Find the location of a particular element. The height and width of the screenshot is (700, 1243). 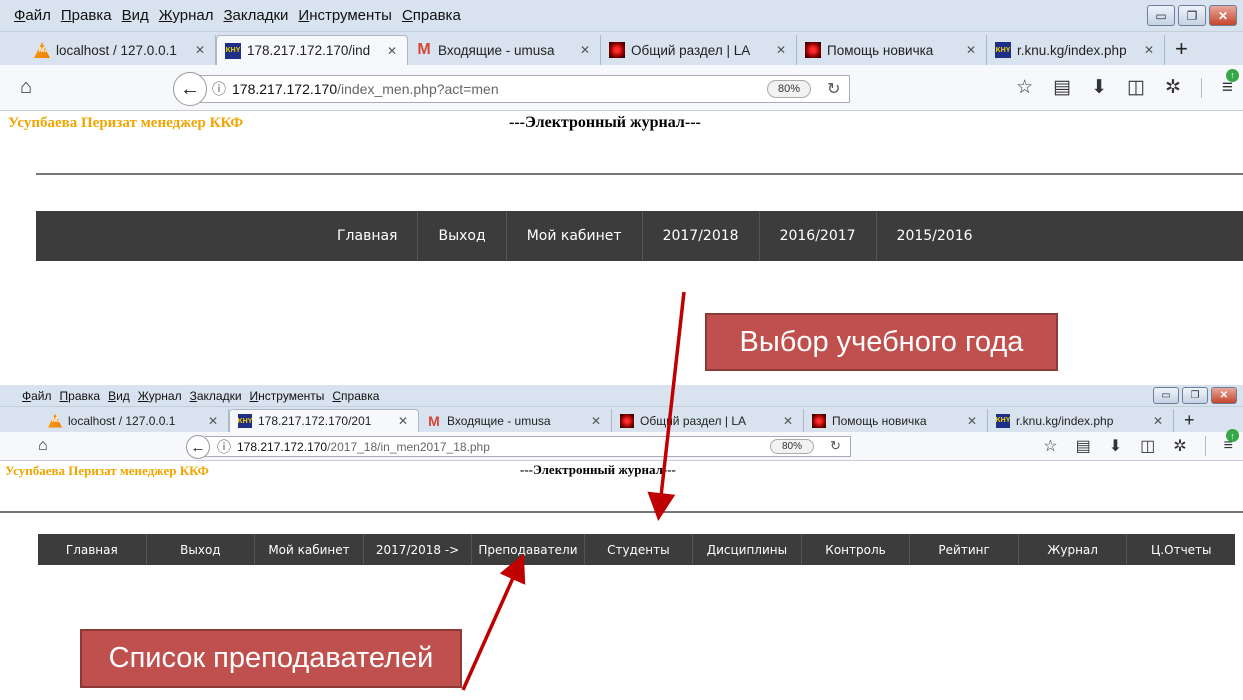

nav-rating: Рейтинг is located at coordinates (964, 549).